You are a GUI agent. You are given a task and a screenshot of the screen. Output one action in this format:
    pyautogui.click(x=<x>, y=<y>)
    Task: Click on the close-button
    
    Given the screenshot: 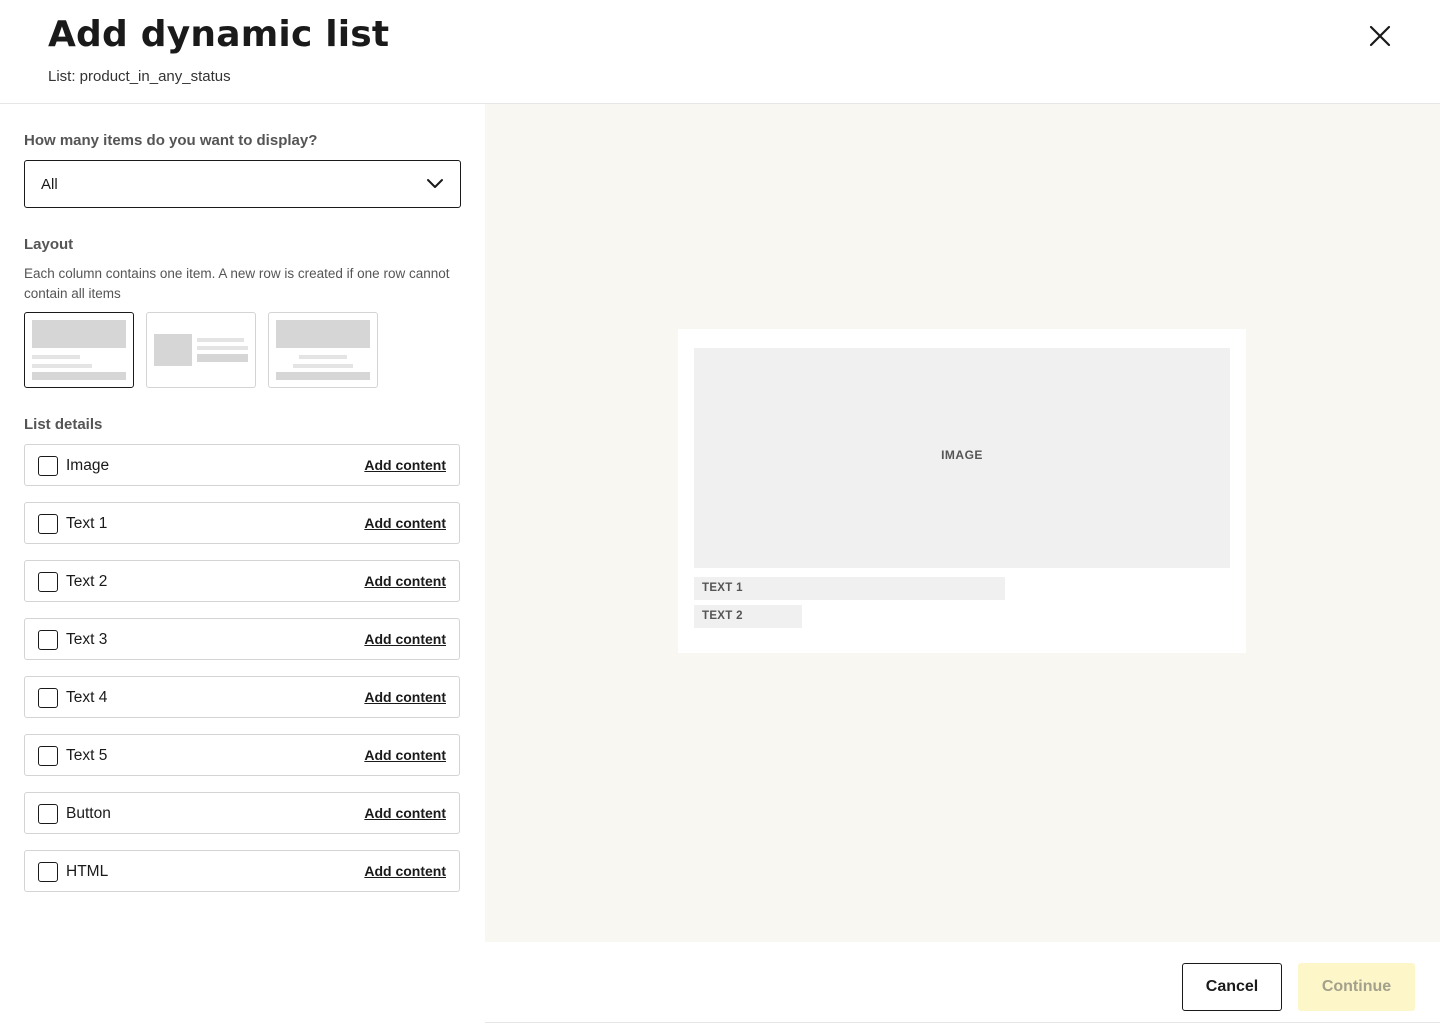 What is the action you would take?
    pyautogui.click(x=1380, y=36)
    